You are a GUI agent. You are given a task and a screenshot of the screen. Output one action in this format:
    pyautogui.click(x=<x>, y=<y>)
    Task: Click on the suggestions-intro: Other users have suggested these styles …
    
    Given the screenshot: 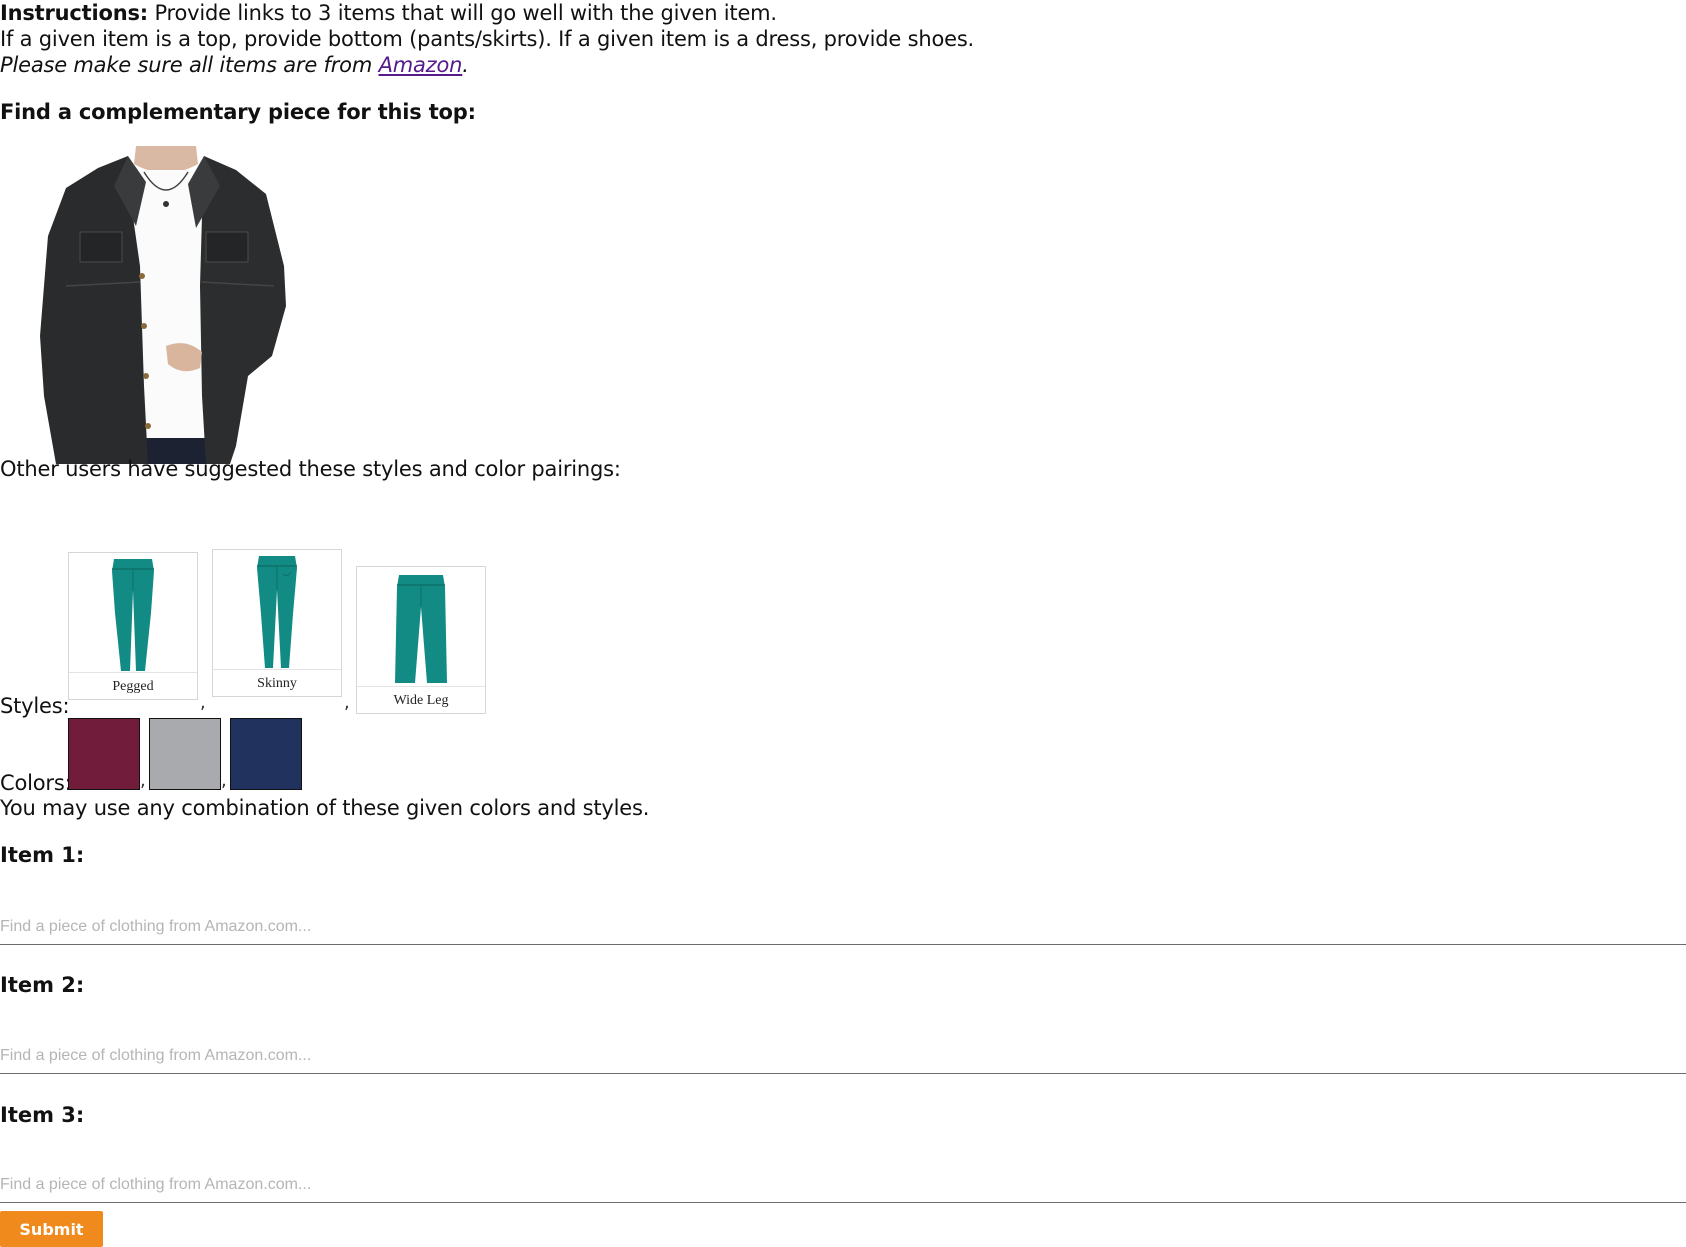 What is the action you would take?
    pyautogui.click(x=310, y=469)
    